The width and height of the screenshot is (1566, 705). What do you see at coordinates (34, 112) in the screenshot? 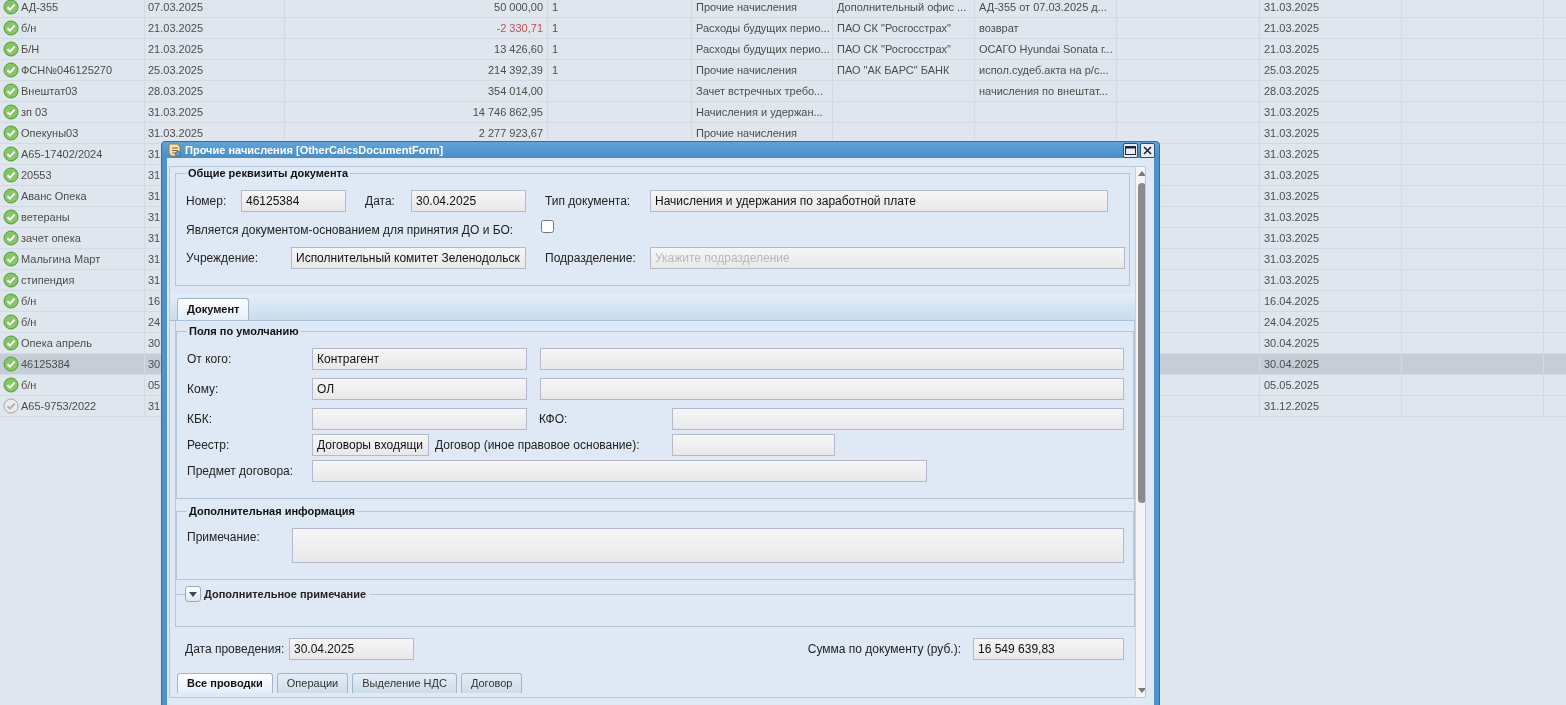
I see `table-cell-text: зп 03` at bounding box center [34, 112].